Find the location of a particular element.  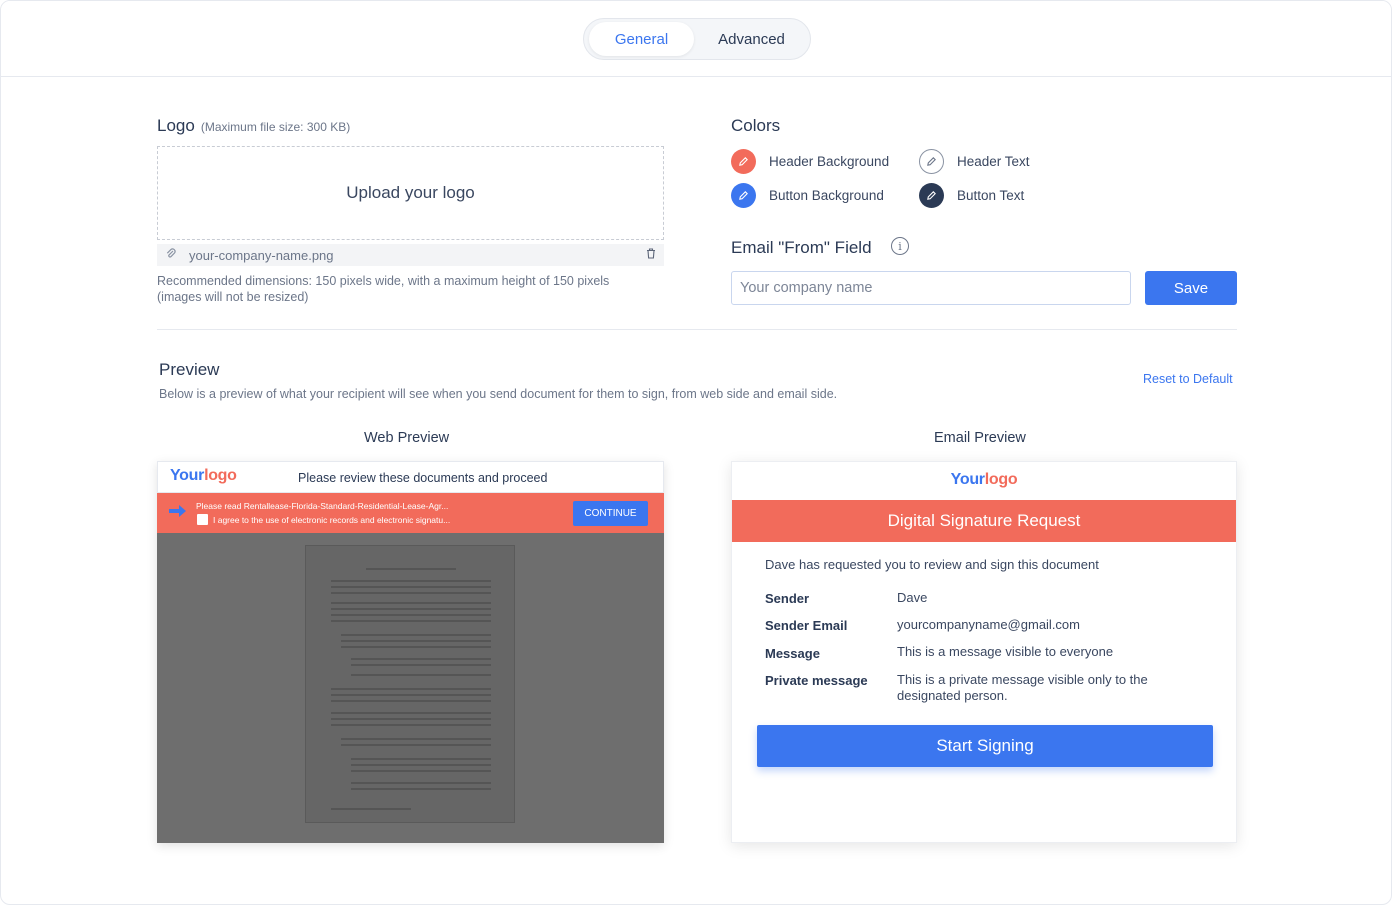

color-label: Header Text is located at coordinates (993, 161).